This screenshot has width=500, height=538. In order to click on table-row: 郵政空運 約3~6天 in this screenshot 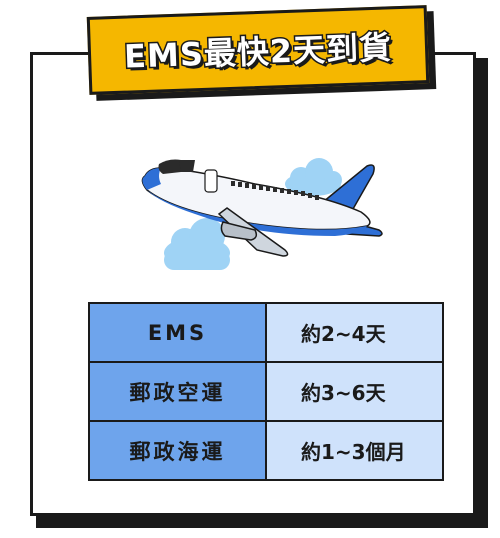, I will do `click(266, 391)`.